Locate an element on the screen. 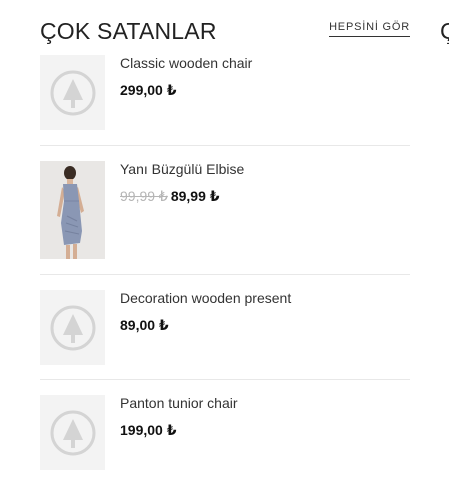  product-price: 199,00 ₺ is located at coordinates (148, 430).